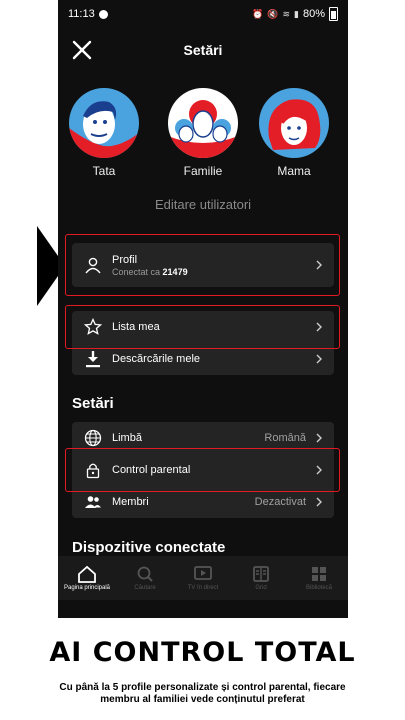 This screenshot has width=405, height=720. What do you see at coordinates (261, 574) in the screenshot?
I see `guide-icon` at bounding box center [261, 574].